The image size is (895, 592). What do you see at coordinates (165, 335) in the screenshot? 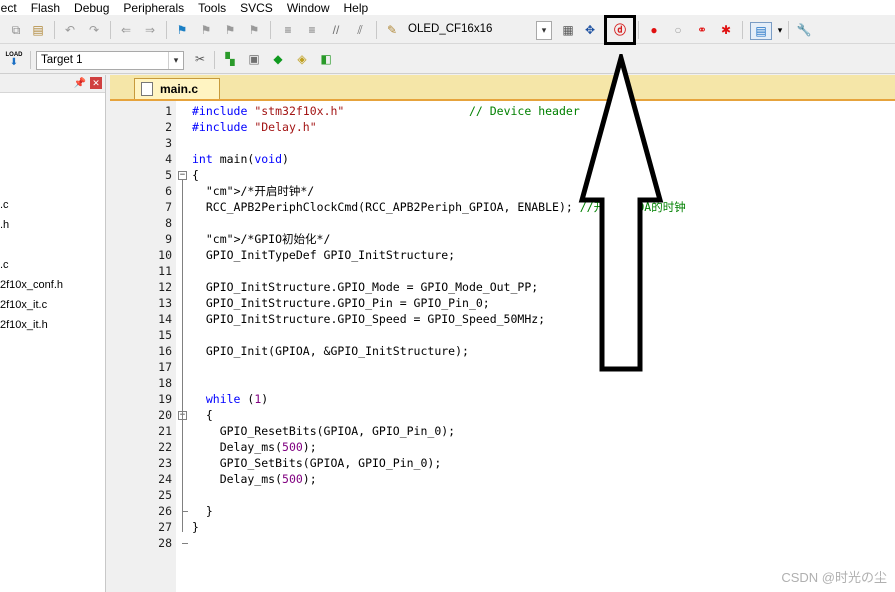
I see `line-number: 15` at bounding box center [165, 335].